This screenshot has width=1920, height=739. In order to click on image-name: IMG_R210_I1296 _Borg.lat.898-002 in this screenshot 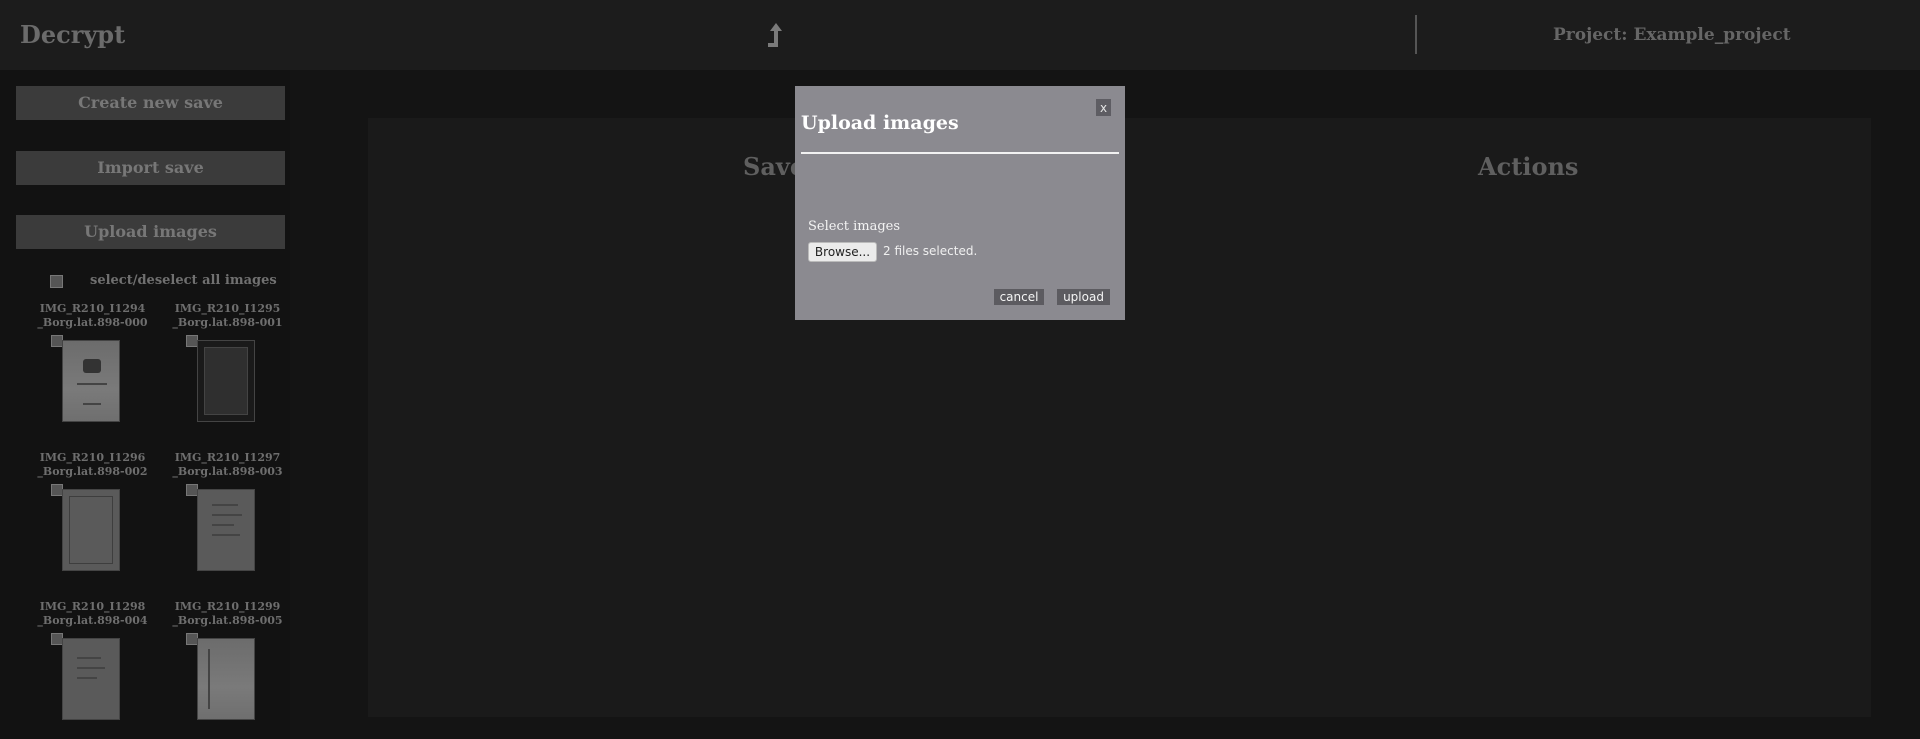, I will do `click(92, 464)`.